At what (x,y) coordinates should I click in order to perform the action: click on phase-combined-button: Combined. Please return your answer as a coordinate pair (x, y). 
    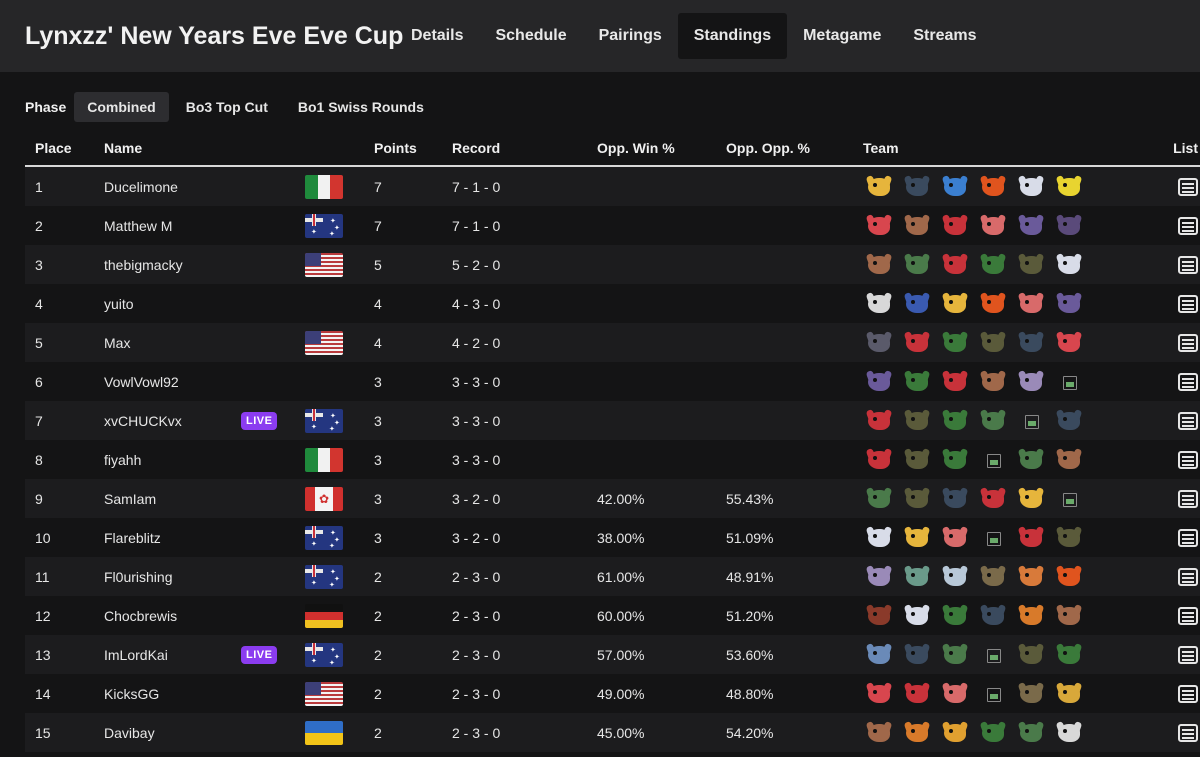
    Looking at the image, I should click on (121, 107).